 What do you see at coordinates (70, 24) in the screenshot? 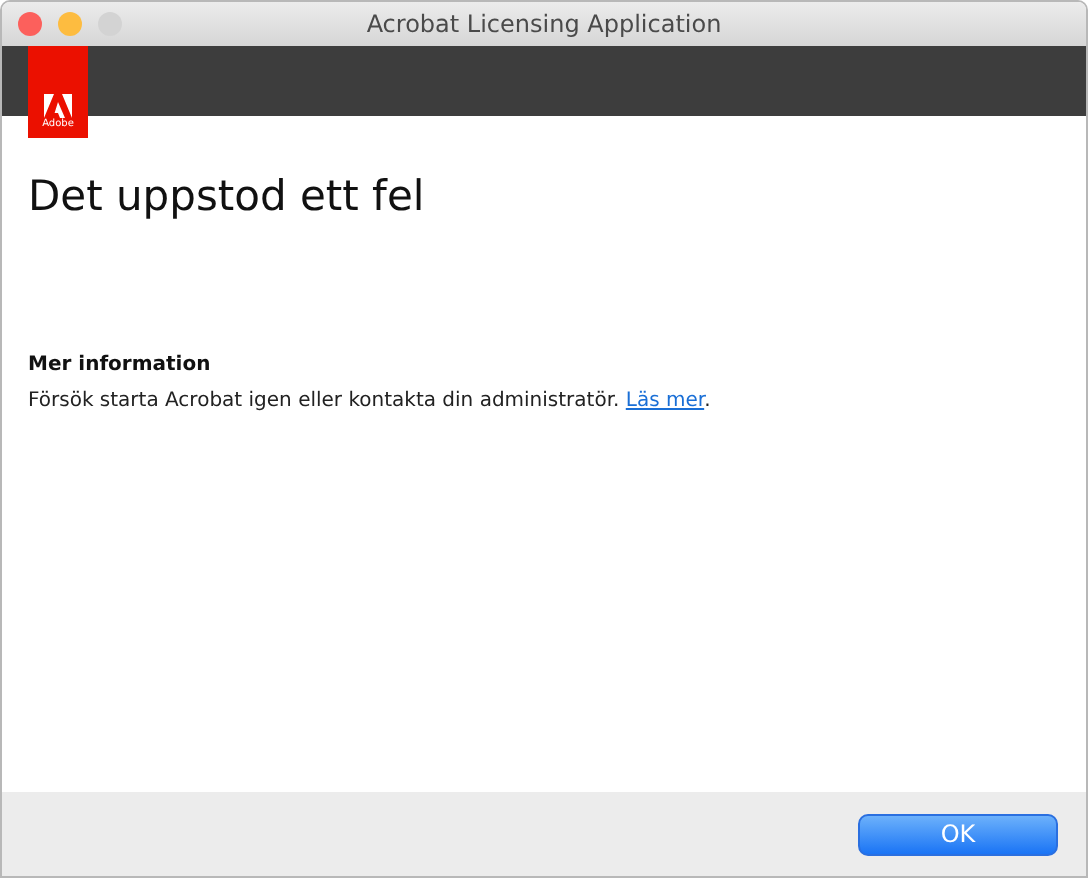
I see `minimize-button` at bounding box center [70, 24].